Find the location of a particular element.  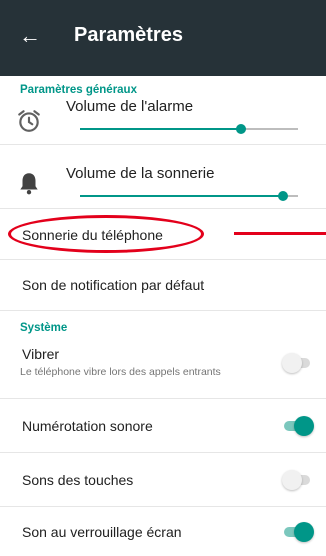

ringer-volume-track-fill is located at coordinates (181, 196).